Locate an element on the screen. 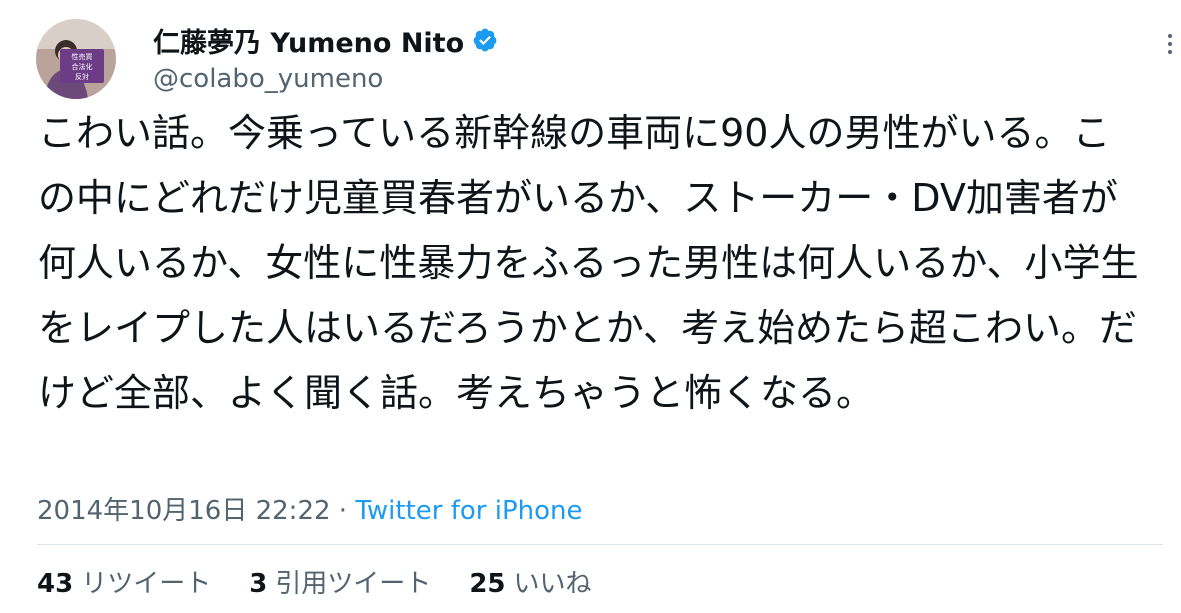 The width and height of the screenshot is (1181, 613). avatar-image: 性売買 合法化 反対 is located at coordinates (76, 59).